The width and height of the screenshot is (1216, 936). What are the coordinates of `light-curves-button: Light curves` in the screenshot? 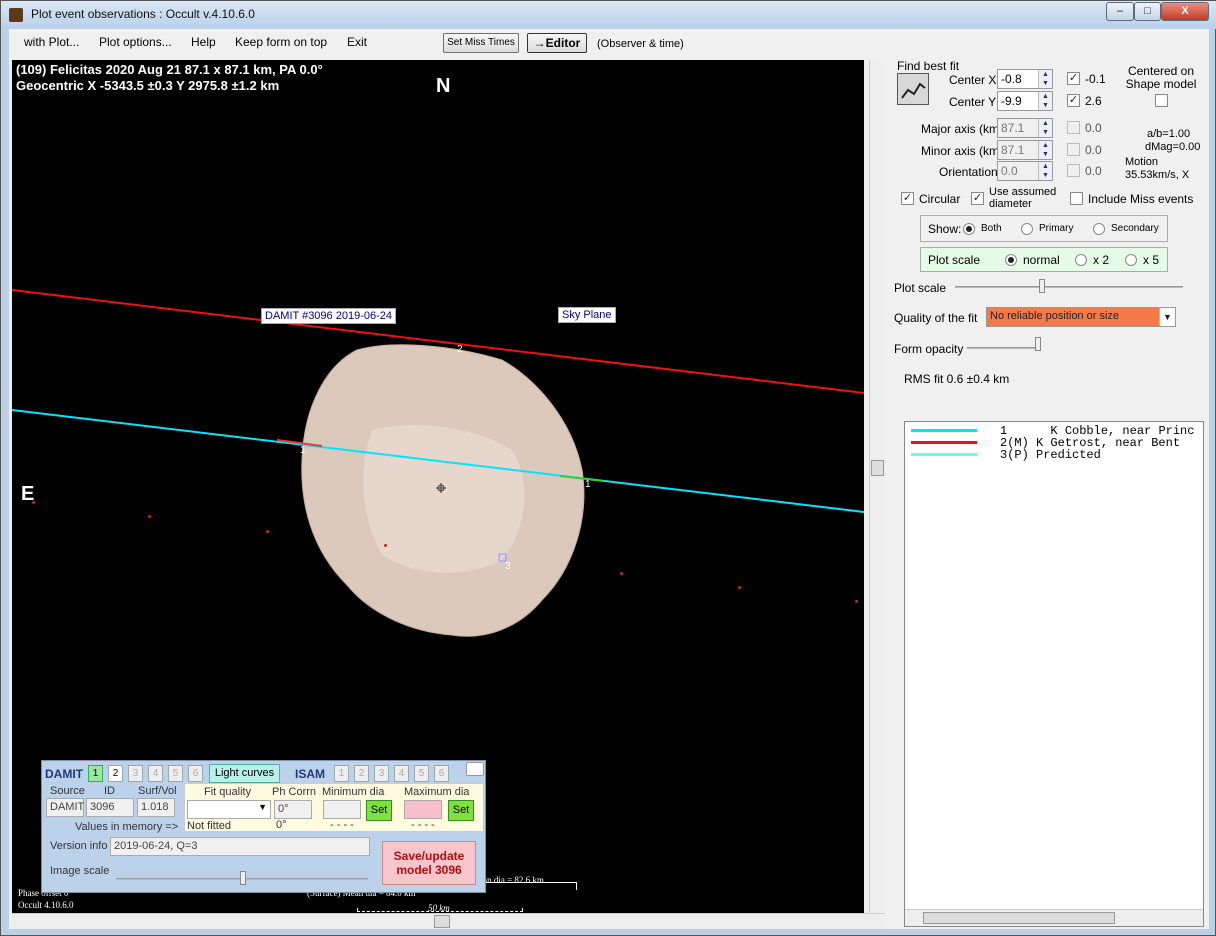 It's located at (244, 773).